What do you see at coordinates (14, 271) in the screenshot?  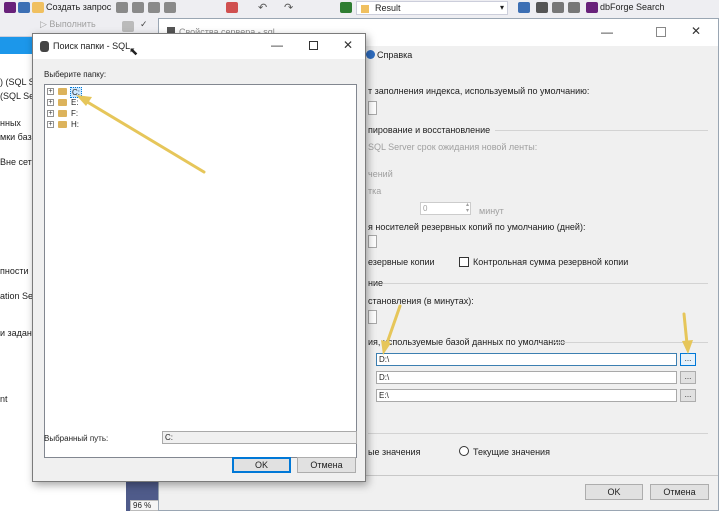 I see `object-explorer-row: пности` at bounding box center [14, 271].